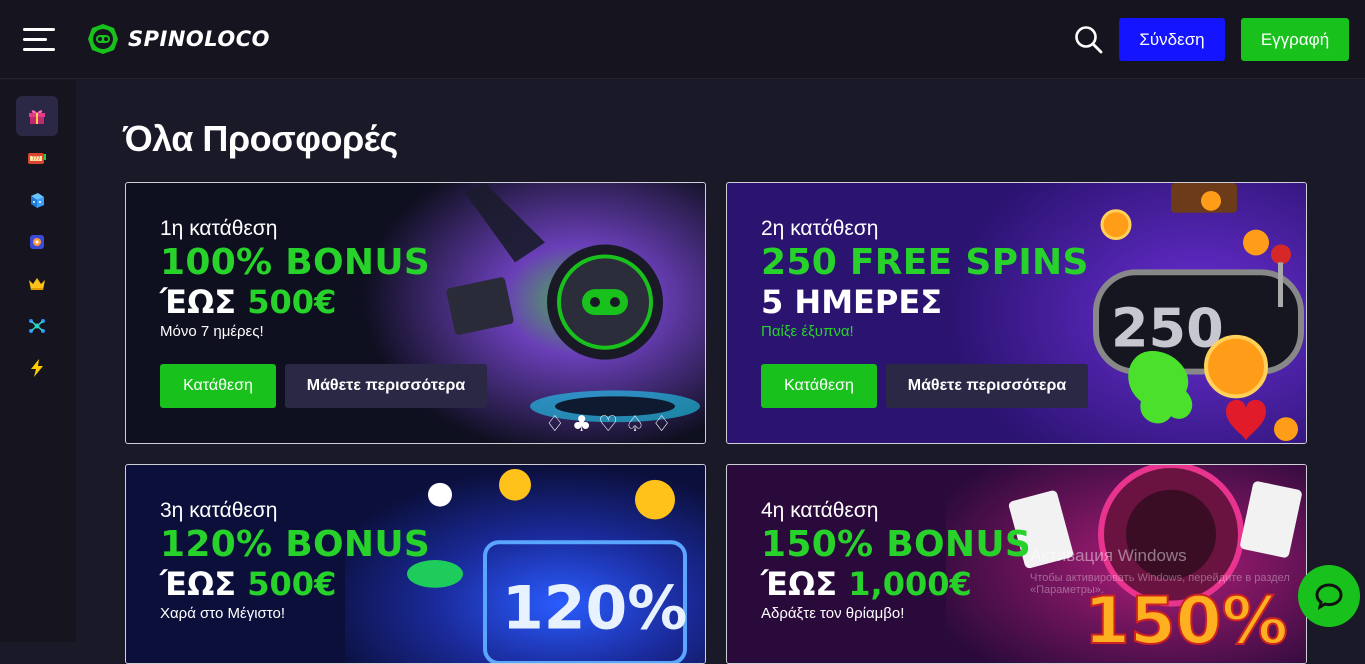  I want to click on sidebar-item-vip, so click(37, 284).